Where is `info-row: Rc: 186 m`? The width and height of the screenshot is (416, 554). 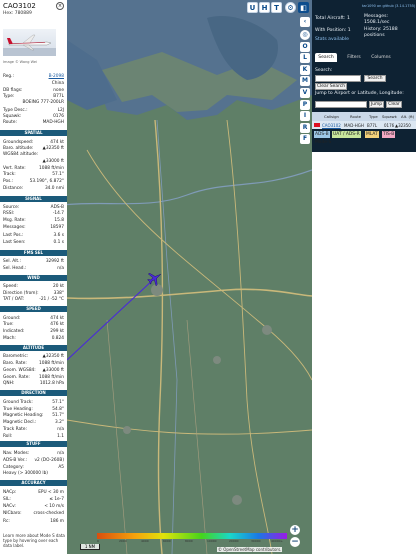
info-row: Rc: 186 m is located at coordinates (33, 521).